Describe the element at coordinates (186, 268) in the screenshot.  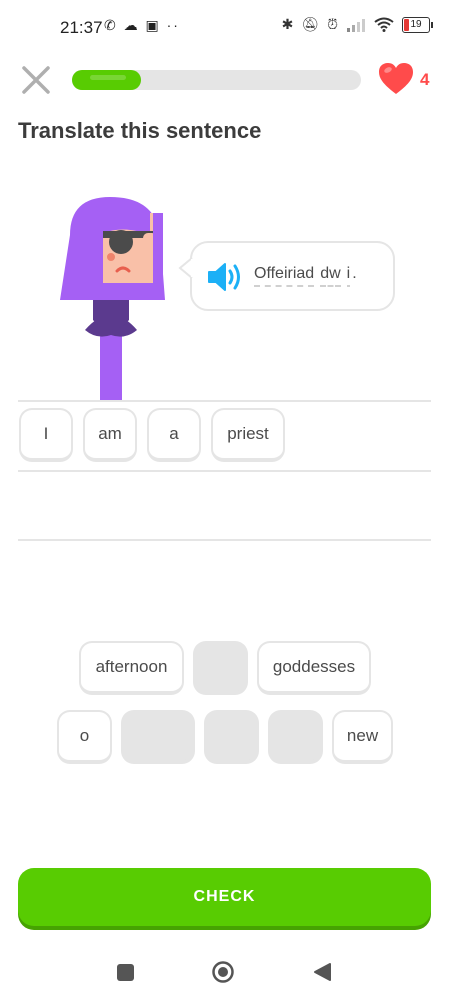
I see `speech-bubble-tail` at that location.